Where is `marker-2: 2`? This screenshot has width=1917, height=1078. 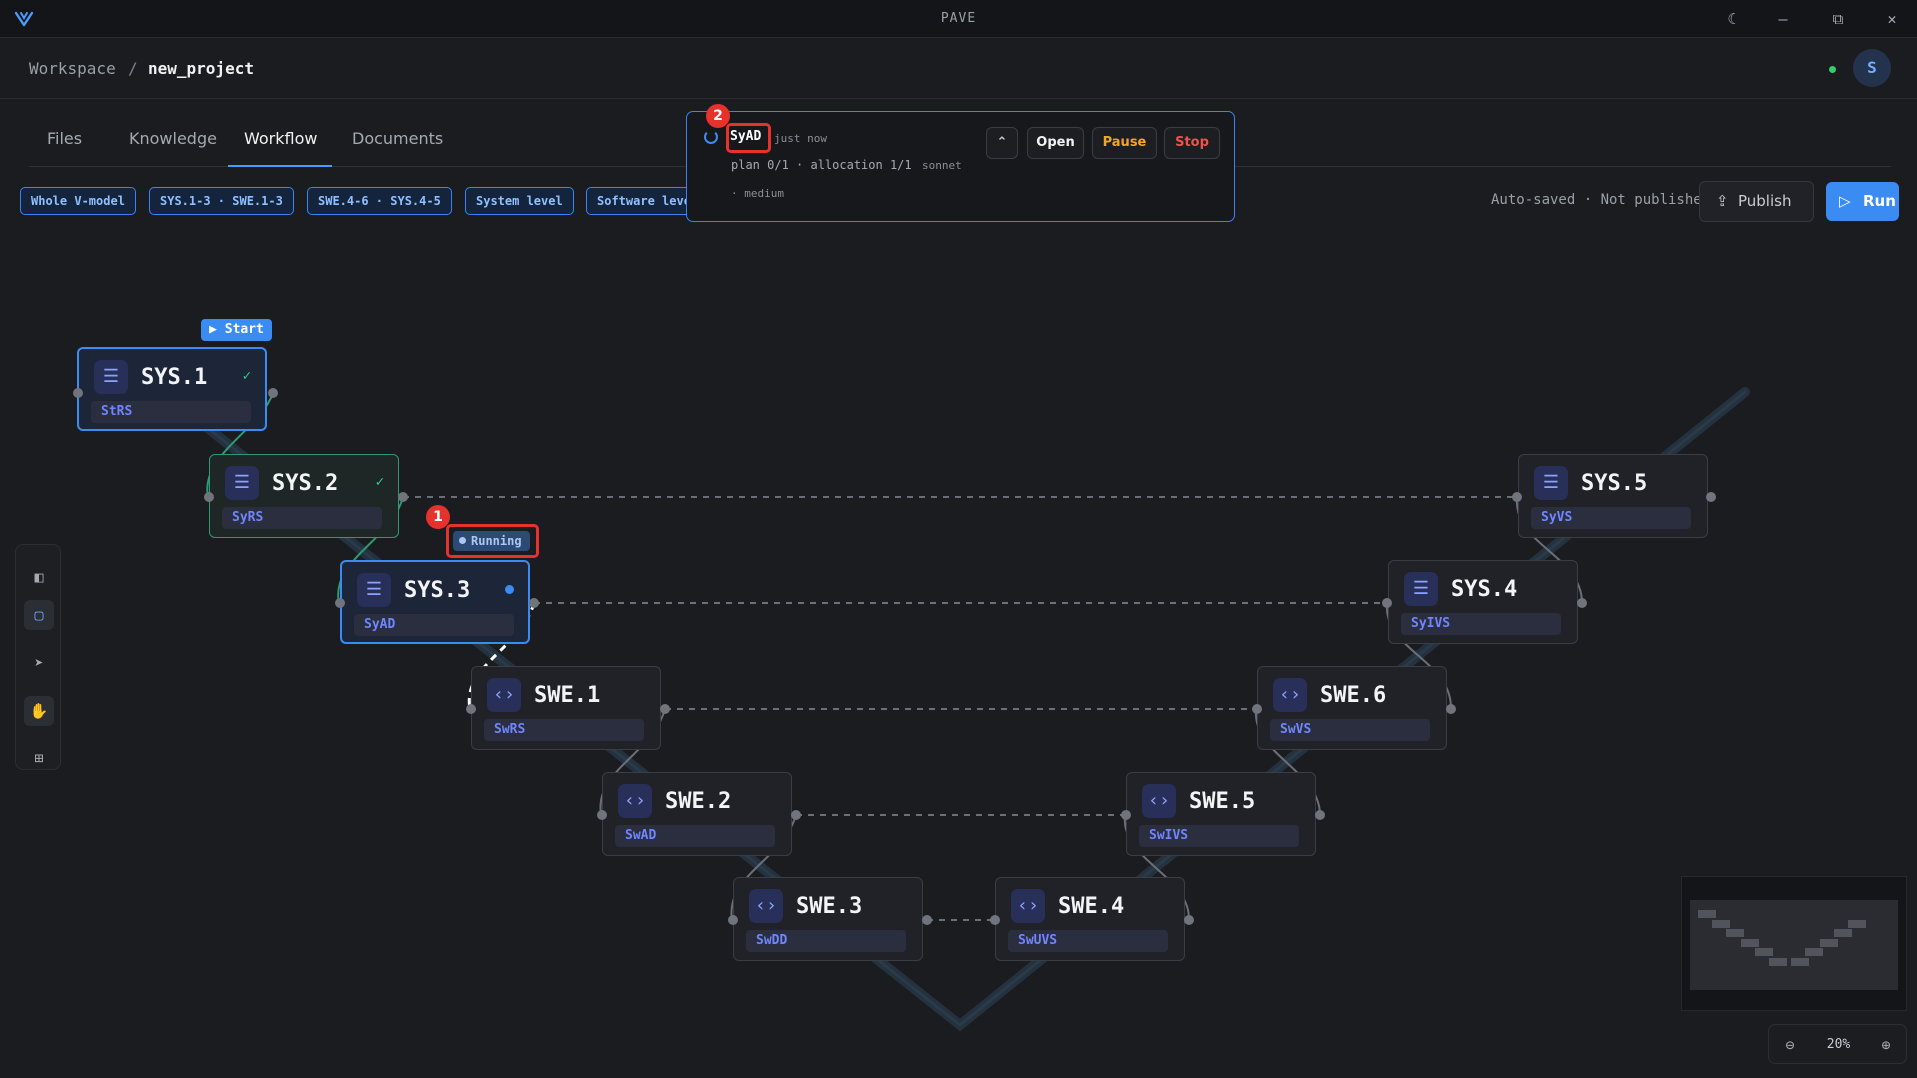 marker-2: 2 is located at coordinates (718, 116).